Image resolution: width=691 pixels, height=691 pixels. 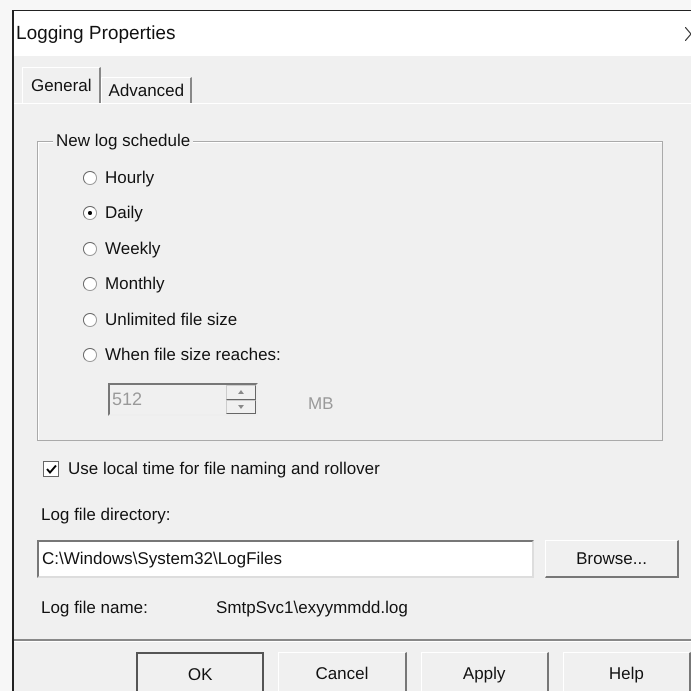 I want to click on dialog-button: OK, so click(x=200, y=671).